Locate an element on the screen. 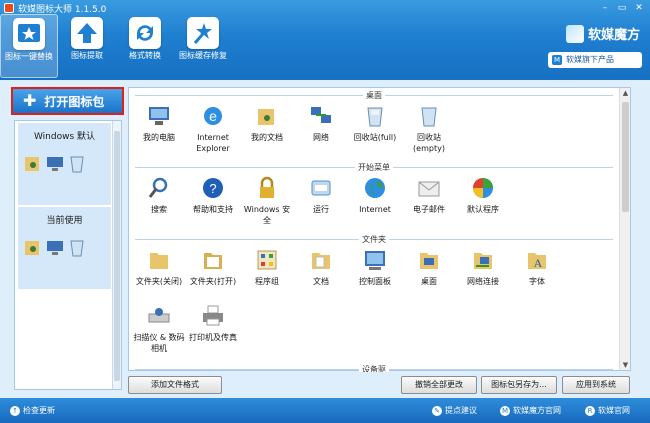  icon-program-group: 程序组 is located at coordinates (267, 267).